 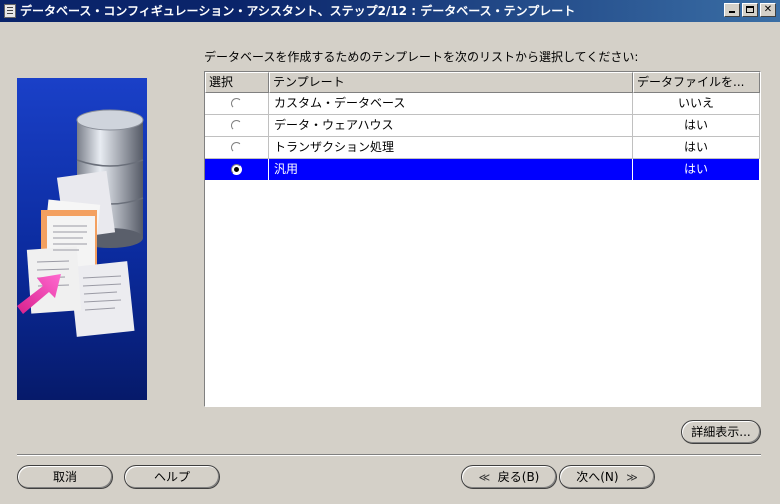 What do you see at coordinates (597, 477) in the screenshot?
I see `next-button-label: 次へ(N)` at bounding box center [597, 477].